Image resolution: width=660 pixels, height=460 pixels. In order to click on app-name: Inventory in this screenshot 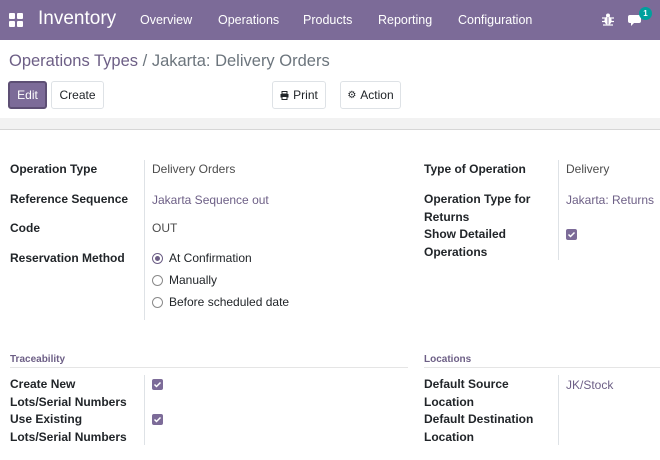, I will do `click(77, 19)`.